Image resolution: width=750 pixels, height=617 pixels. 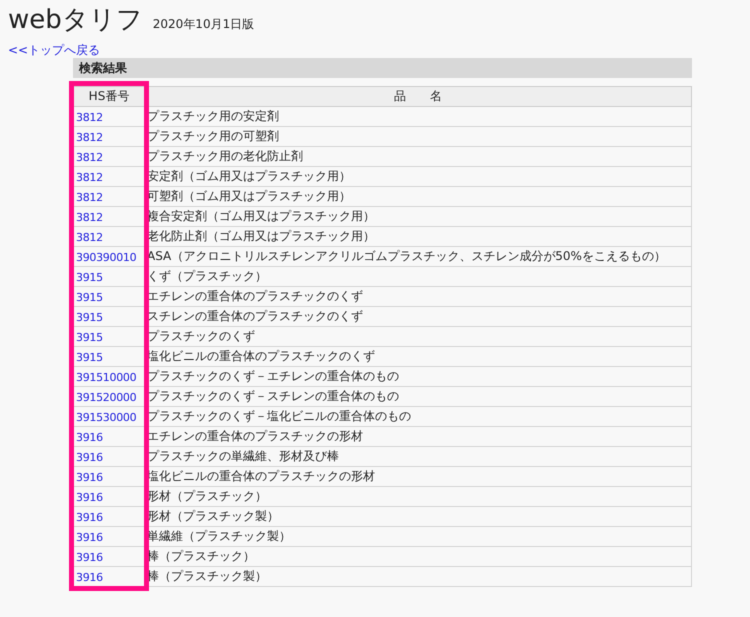 I want to click on back-link: <<トップへ戻る, so click(x=54, y=50).